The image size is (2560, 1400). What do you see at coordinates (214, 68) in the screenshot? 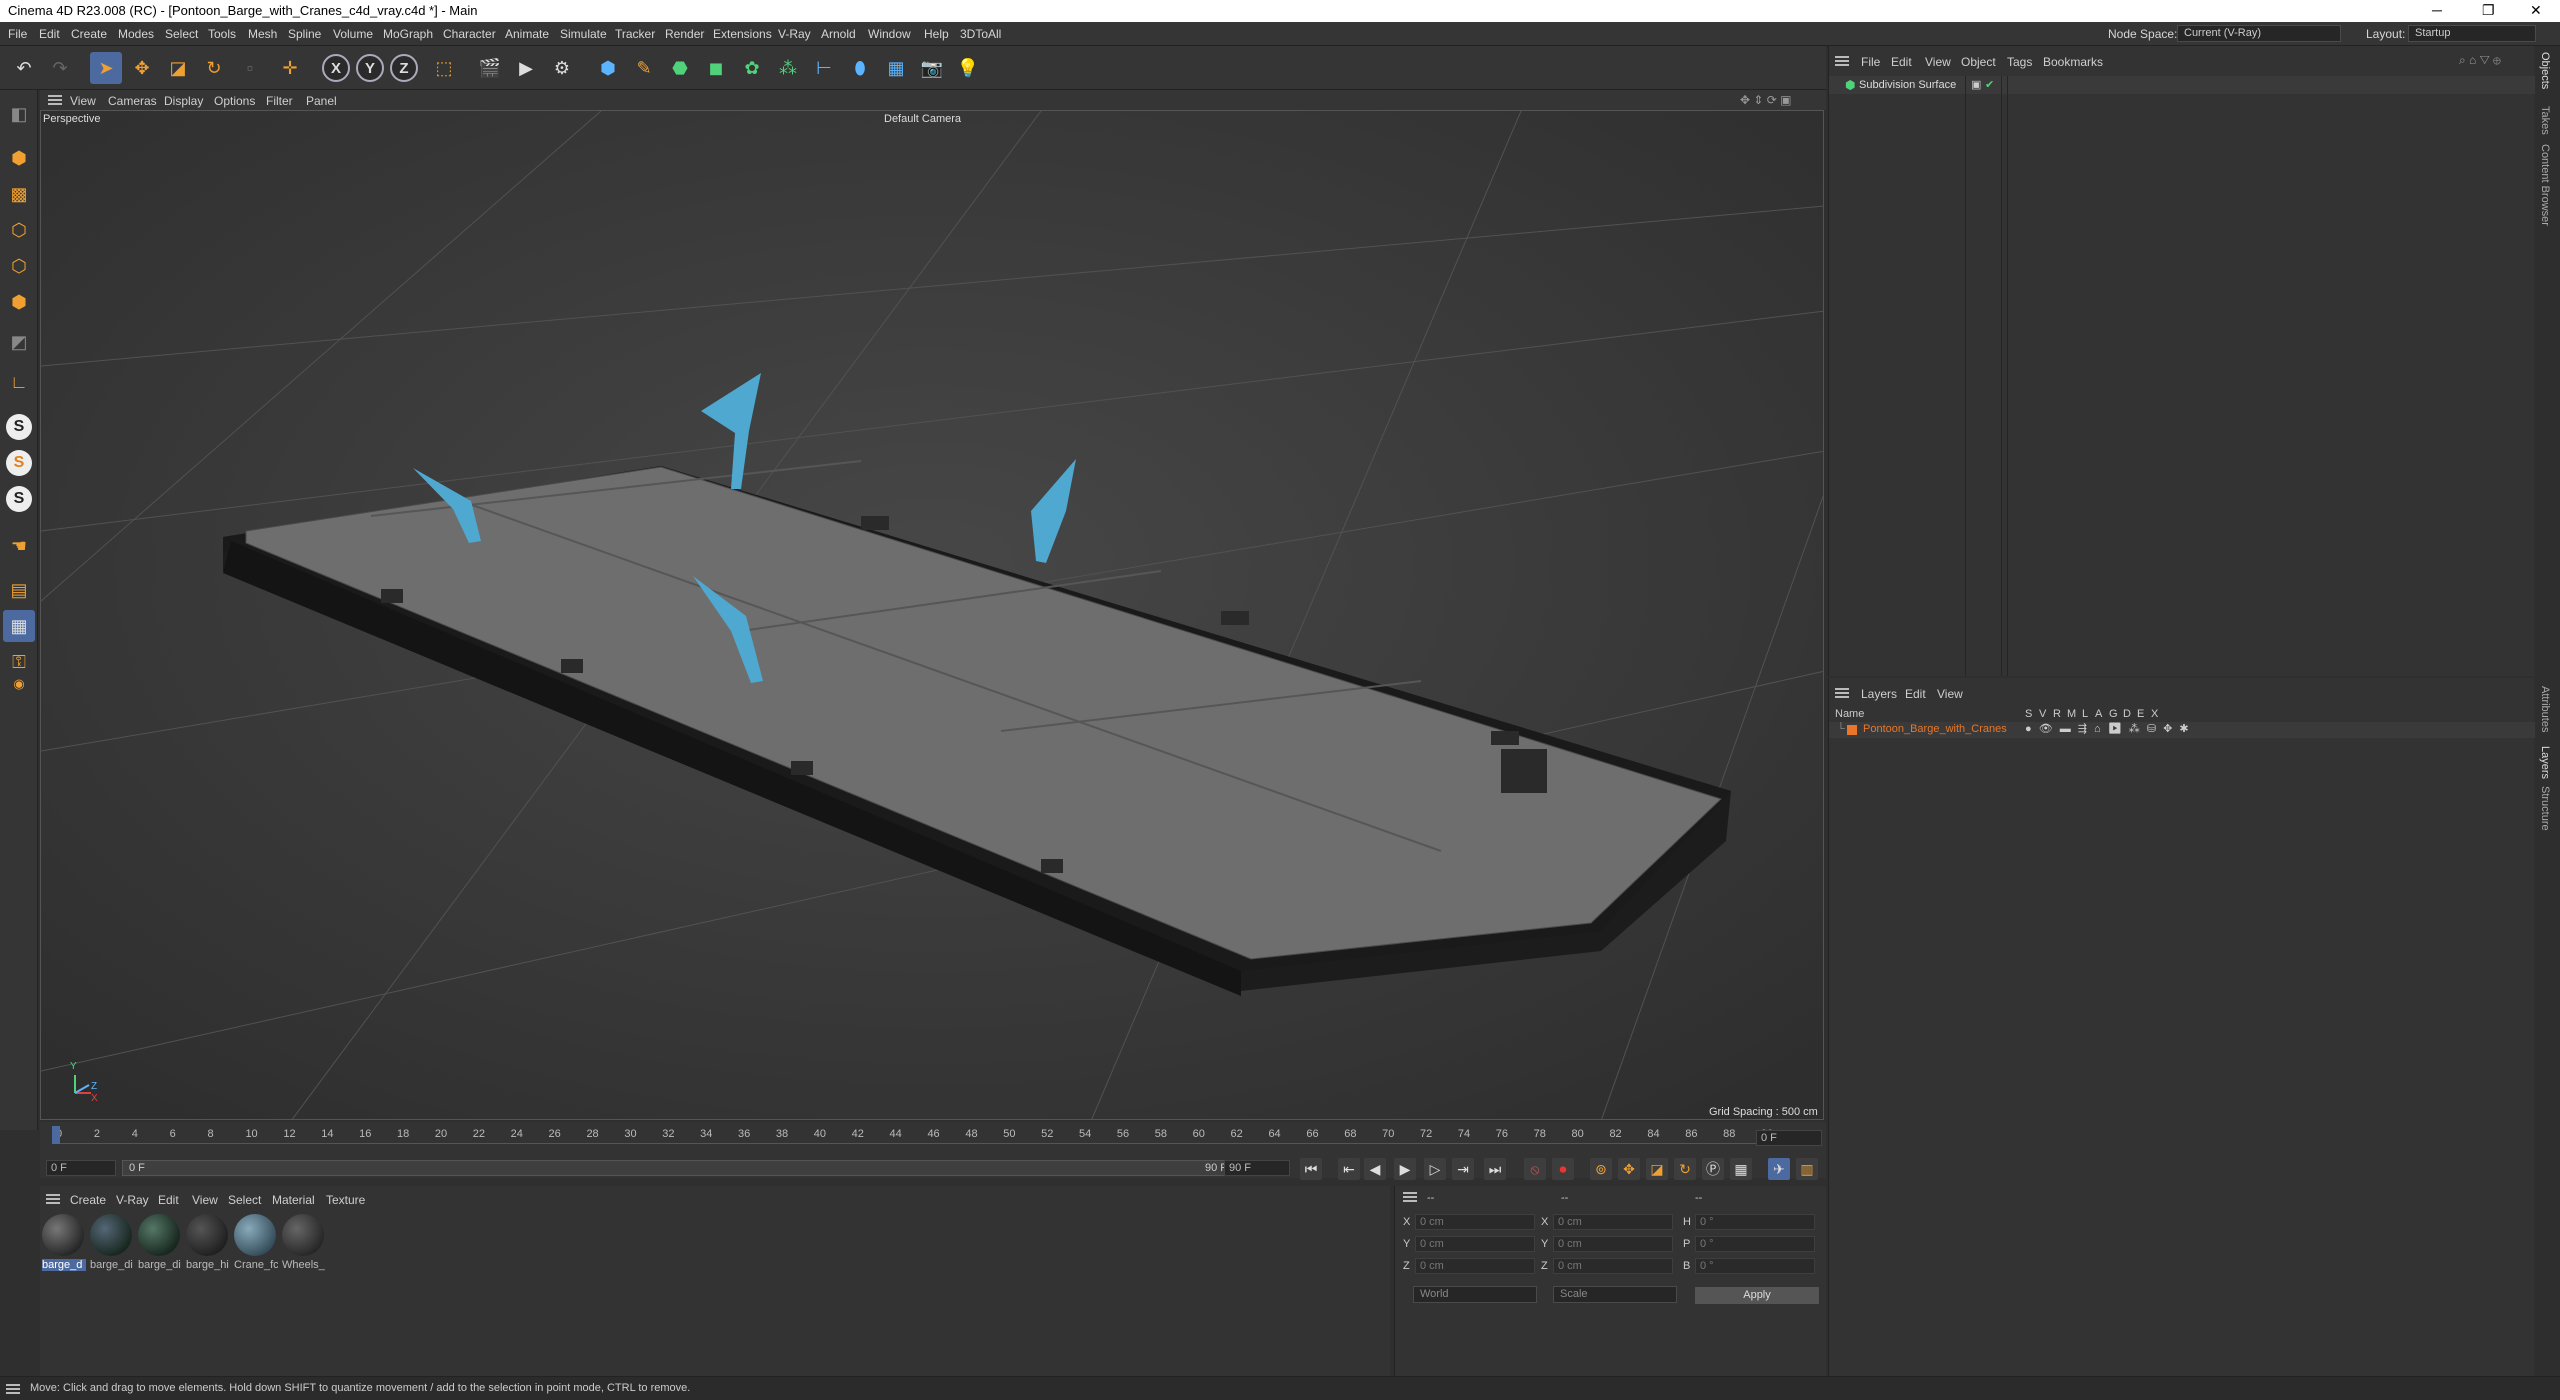
I see `rotate-tool-icon: ↻` at bounding box center [214, 68].